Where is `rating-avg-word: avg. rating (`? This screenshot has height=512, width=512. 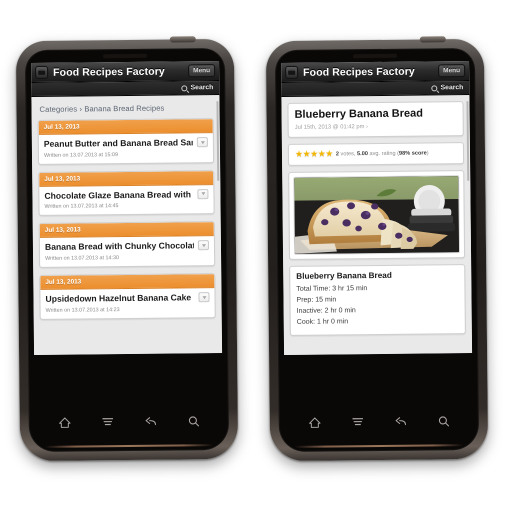
rating-avg-word: avg. rating ( is located at coordinates (384, 153).